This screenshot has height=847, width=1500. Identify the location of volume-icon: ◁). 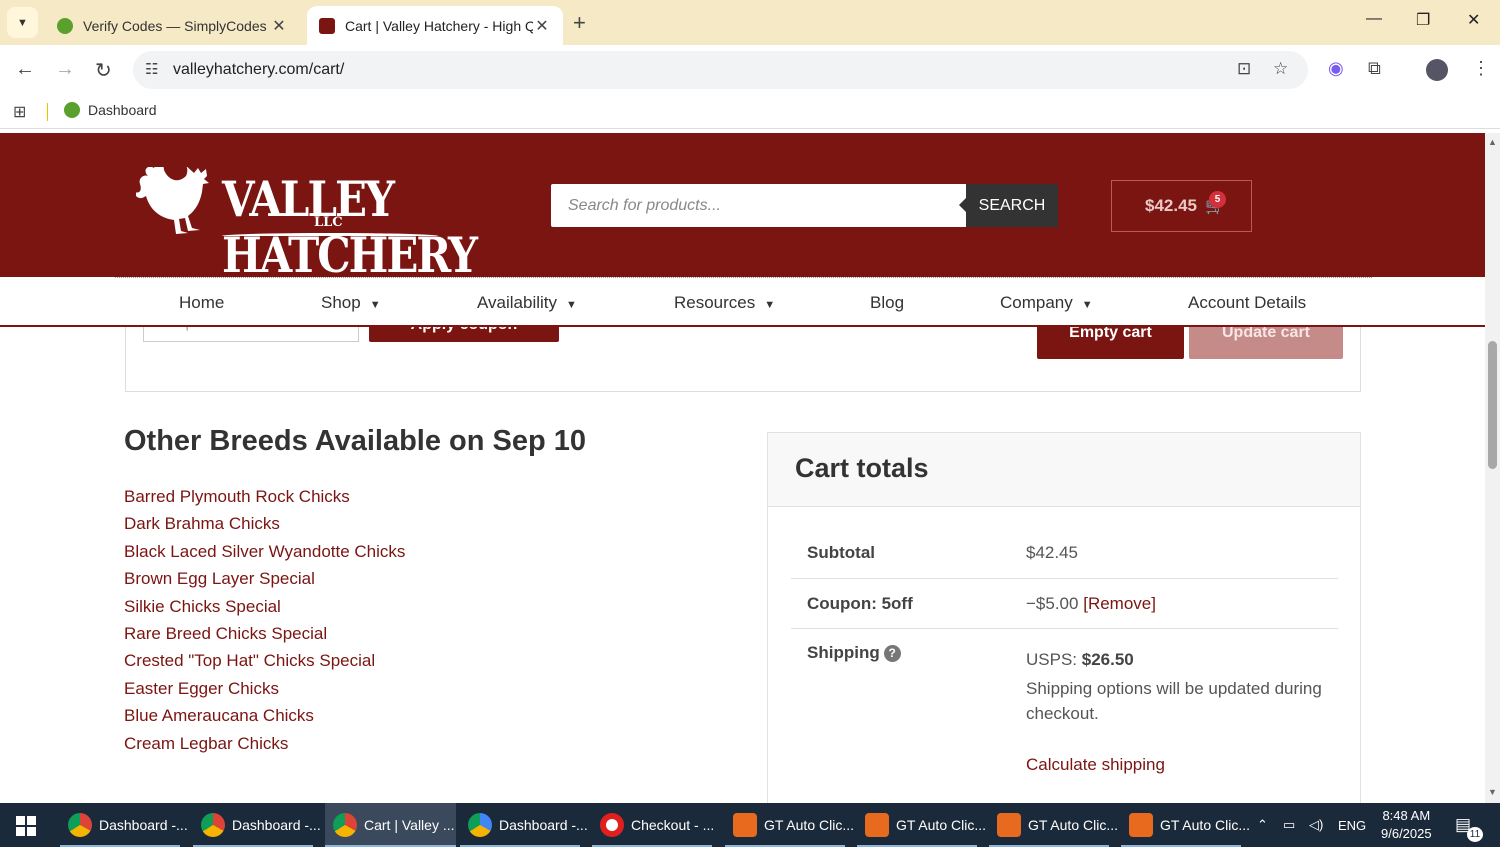
(1316, 825).